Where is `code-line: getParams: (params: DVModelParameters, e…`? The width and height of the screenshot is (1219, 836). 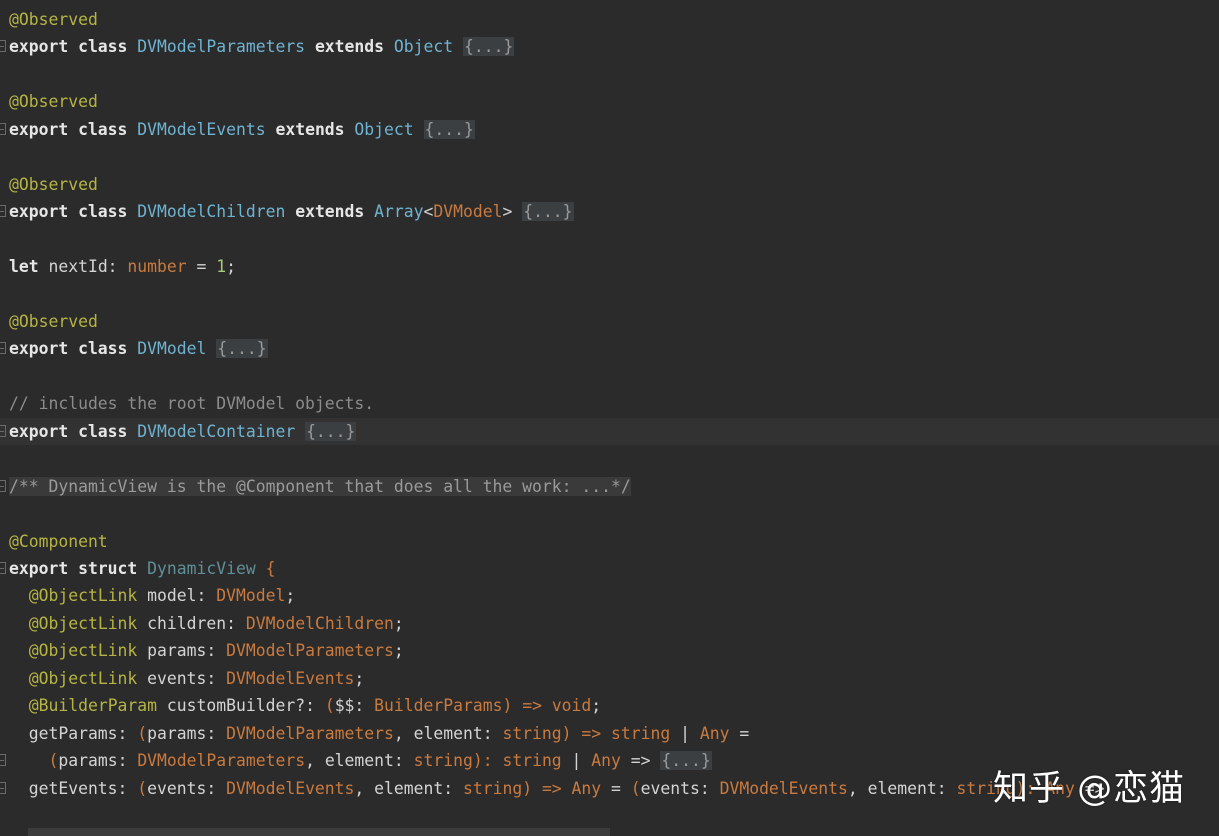 code-line: getParams: (params: DVModelParameters, e… is located at coordinates (609, 733).